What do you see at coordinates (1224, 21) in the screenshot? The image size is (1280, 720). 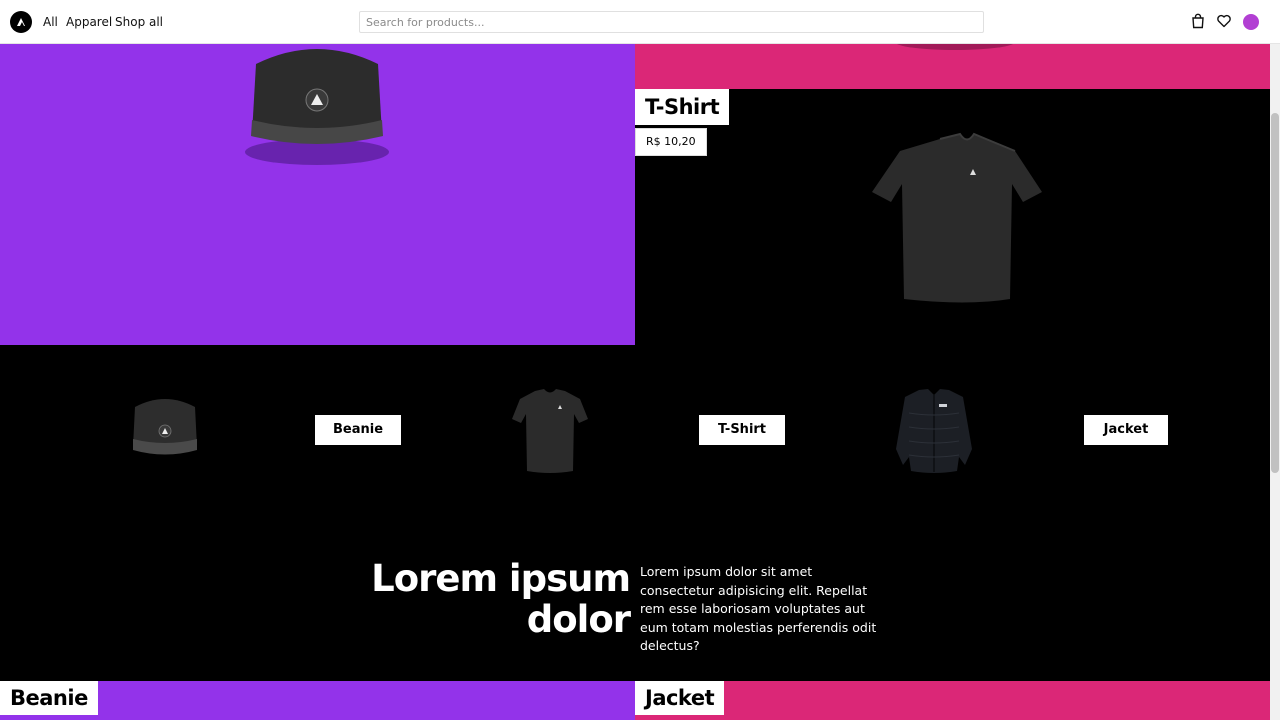 I see `heart-icon` at bounding box center [1224, 21].